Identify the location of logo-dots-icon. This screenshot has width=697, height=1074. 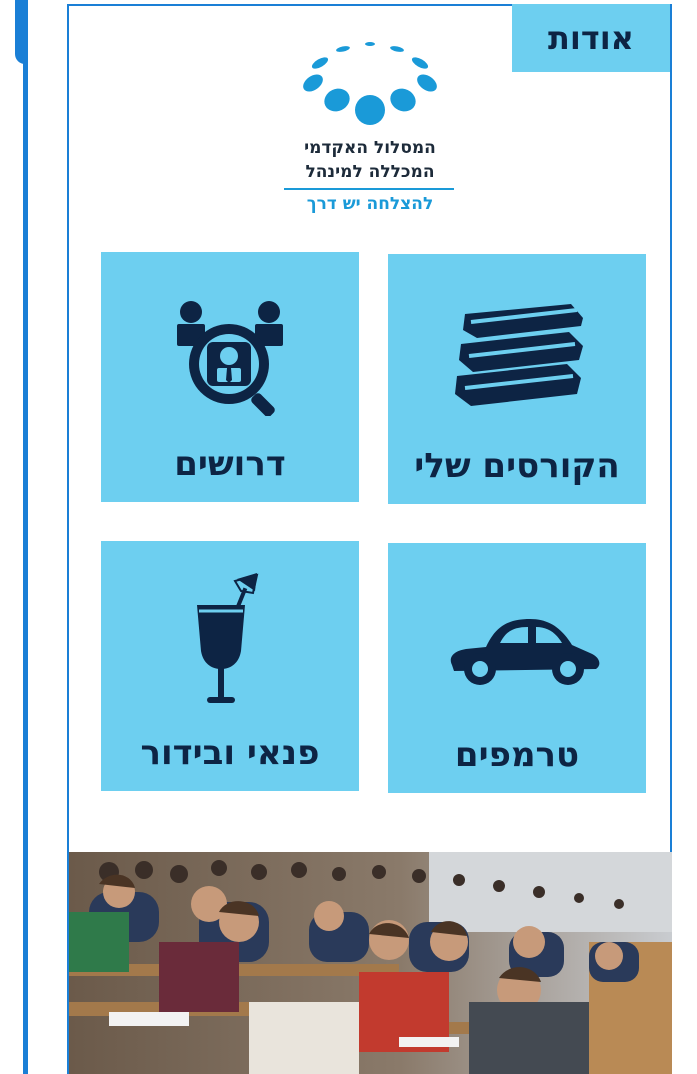
(370, 83).